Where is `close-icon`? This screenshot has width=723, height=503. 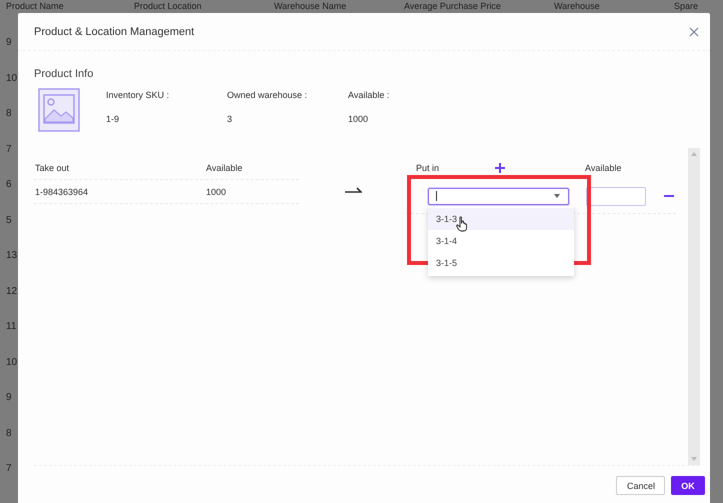 close-icon is located at coordinates (694, 31).